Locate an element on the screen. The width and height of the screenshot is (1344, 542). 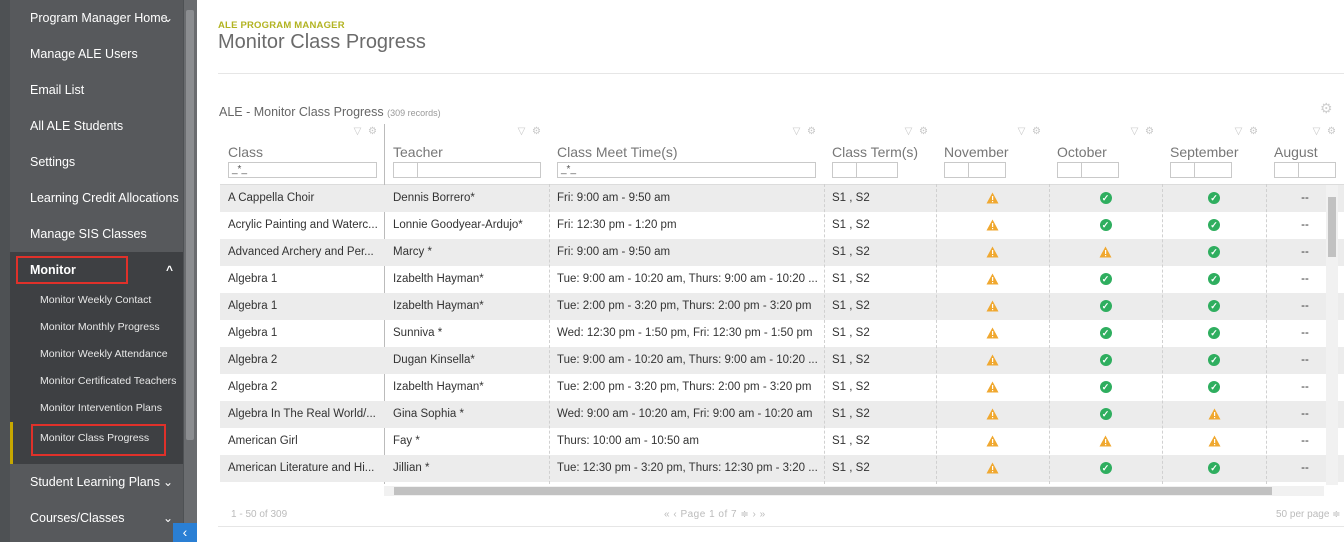
sidebar-item-email-list: Email List is located at coordinates (96, 90).